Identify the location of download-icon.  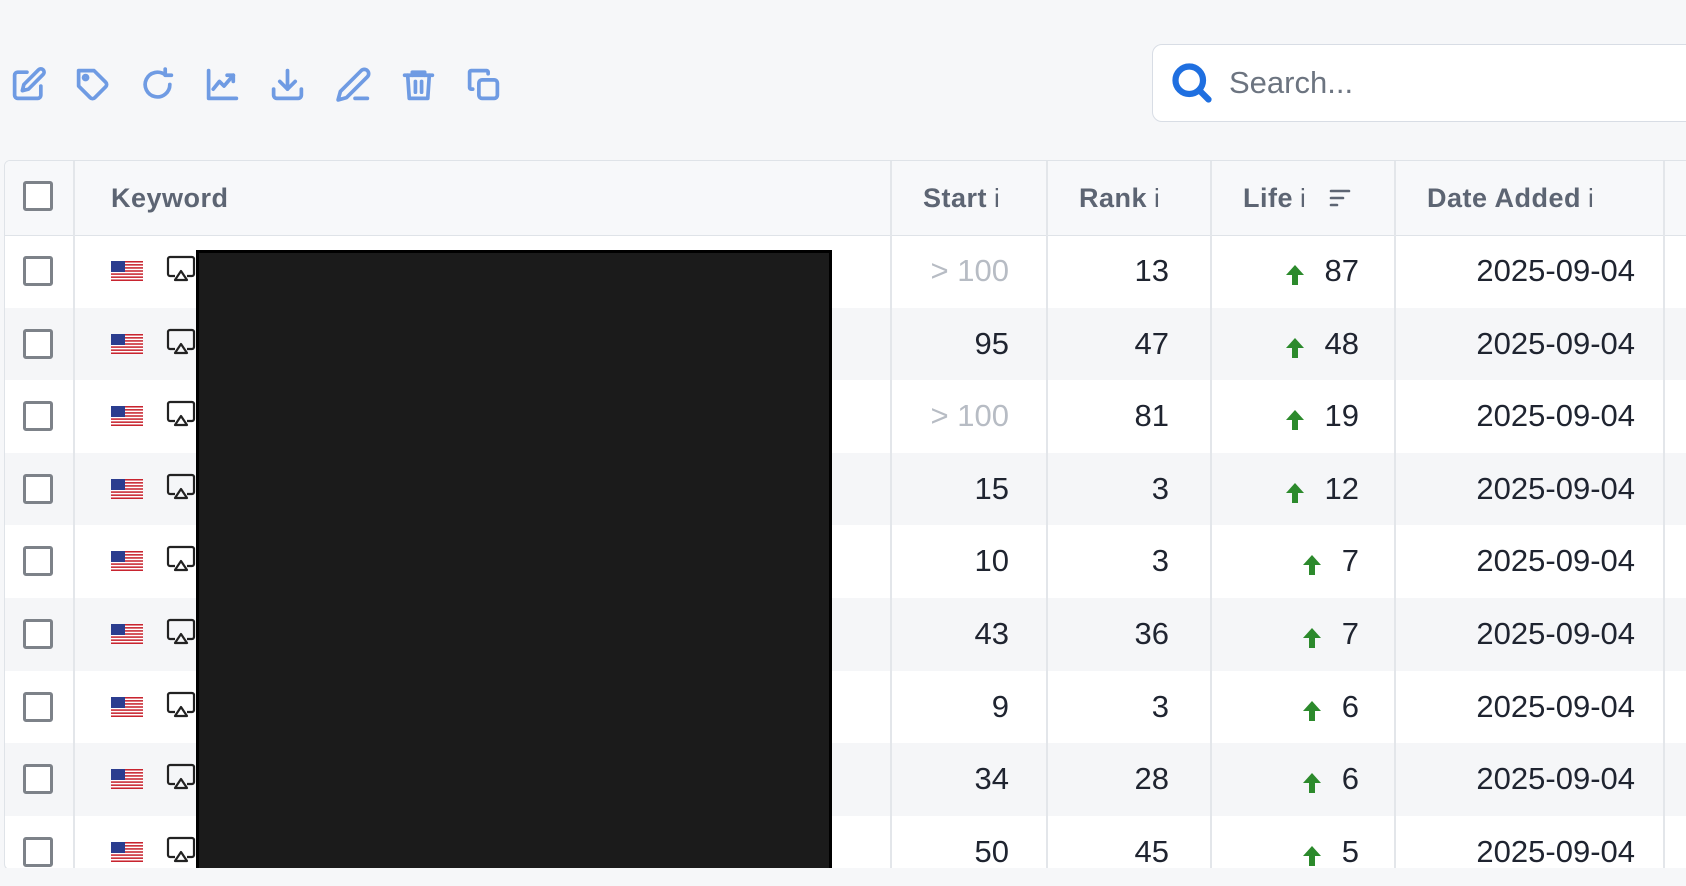
(287, 84).